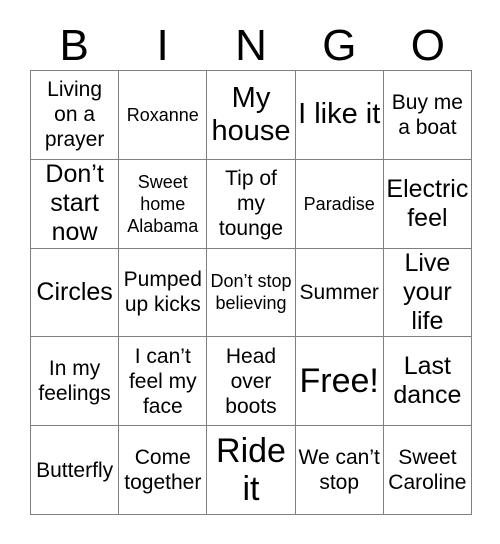 The image size is (500, 544). What do you see at coordinates (162, 45) in the screenshot?
I see `header-letter-i: I` at bounding box center [162, 45].